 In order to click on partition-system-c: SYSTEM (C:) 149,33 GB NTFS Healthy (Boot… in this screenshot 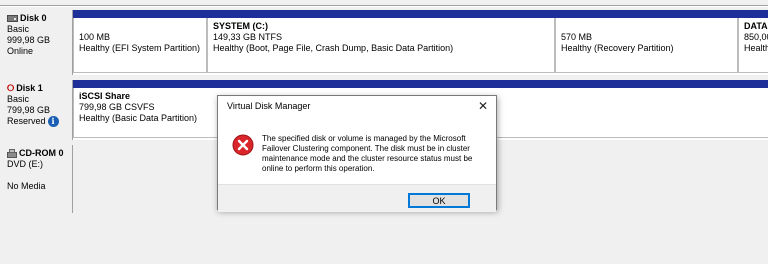, I will do `click(381, 41)`.